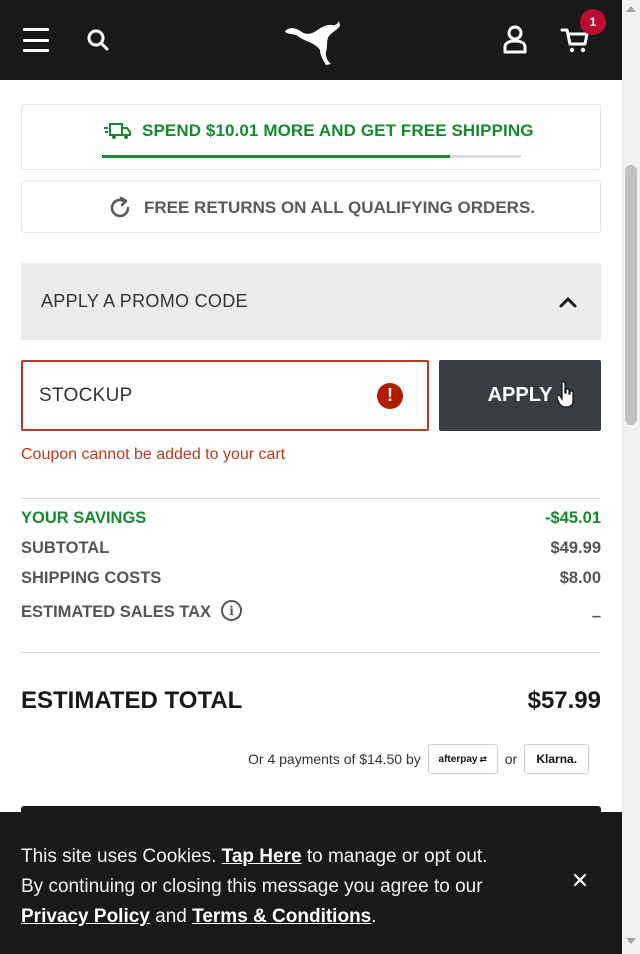 The image size is (640, 954). Describe the element at coordinates (311, 578) in the screenshot. I see `shipping-costs-row: SHIPPING COSTS $8.00` at that location.